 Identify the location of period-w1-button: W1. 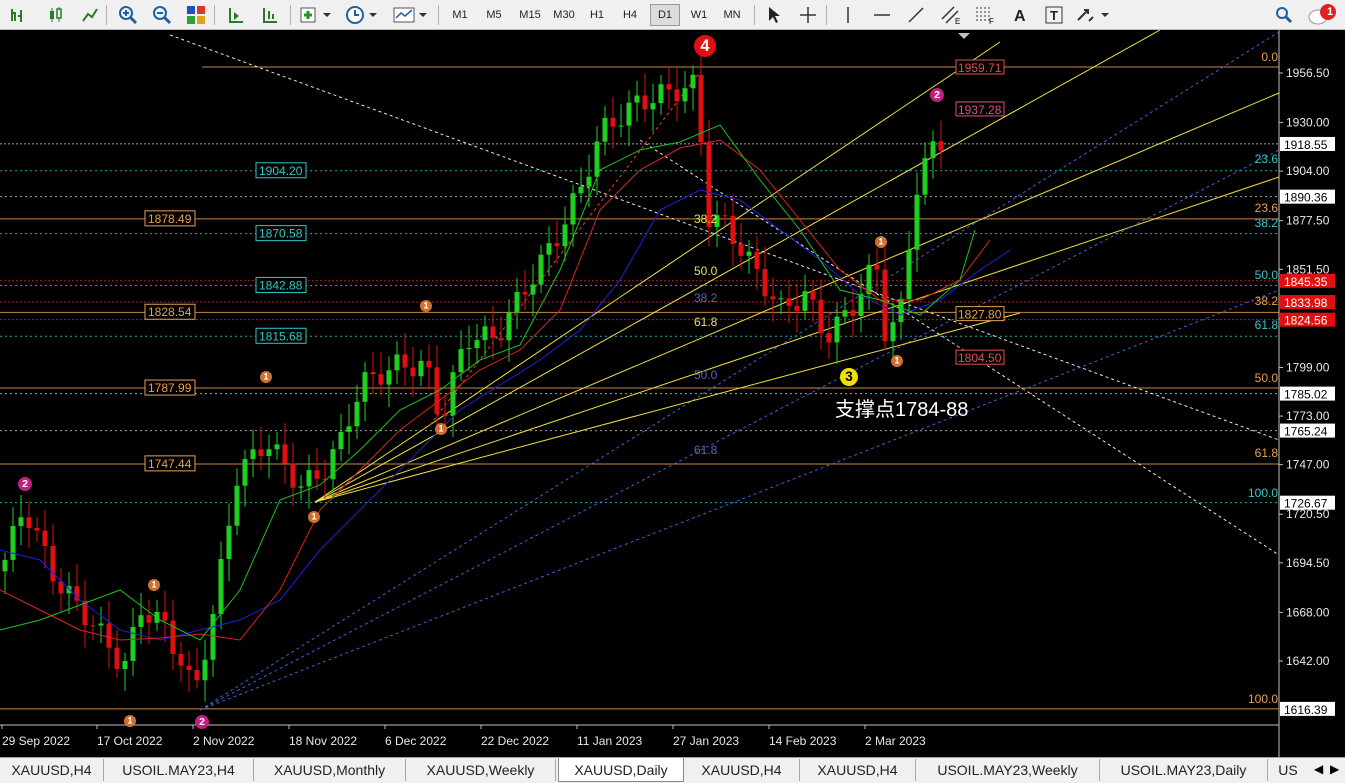
(699, 15).